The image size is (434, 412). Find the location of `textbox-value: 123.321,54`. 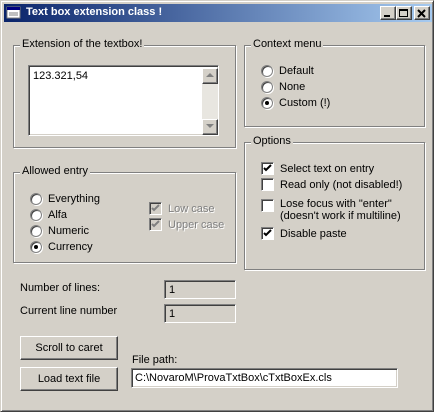

textbox-value: 123.321,54 is located at coordinates (61, 76).